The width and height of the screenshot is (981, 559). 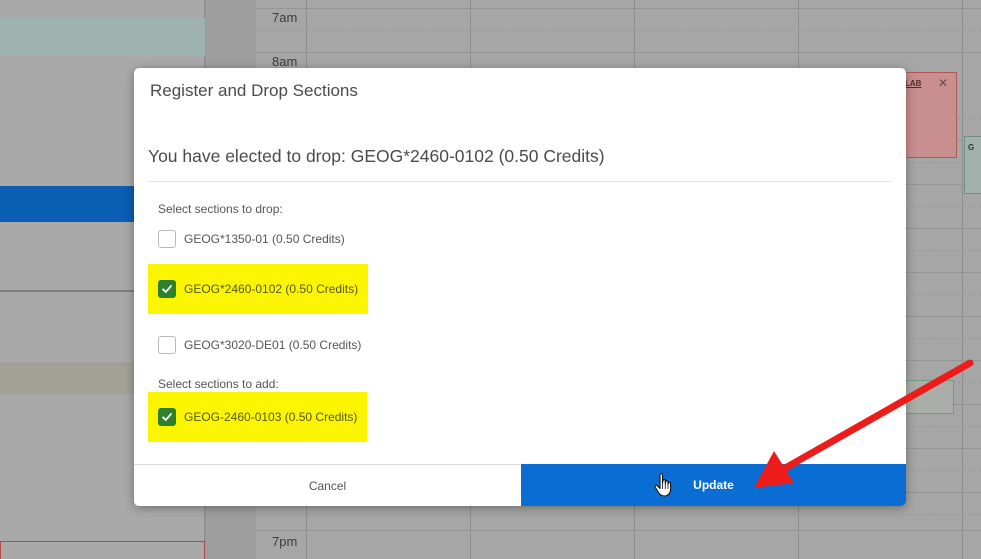 I want to click on section-label: GEOG*1350-01 (0.50 Credits), so click(x=264, y=239).